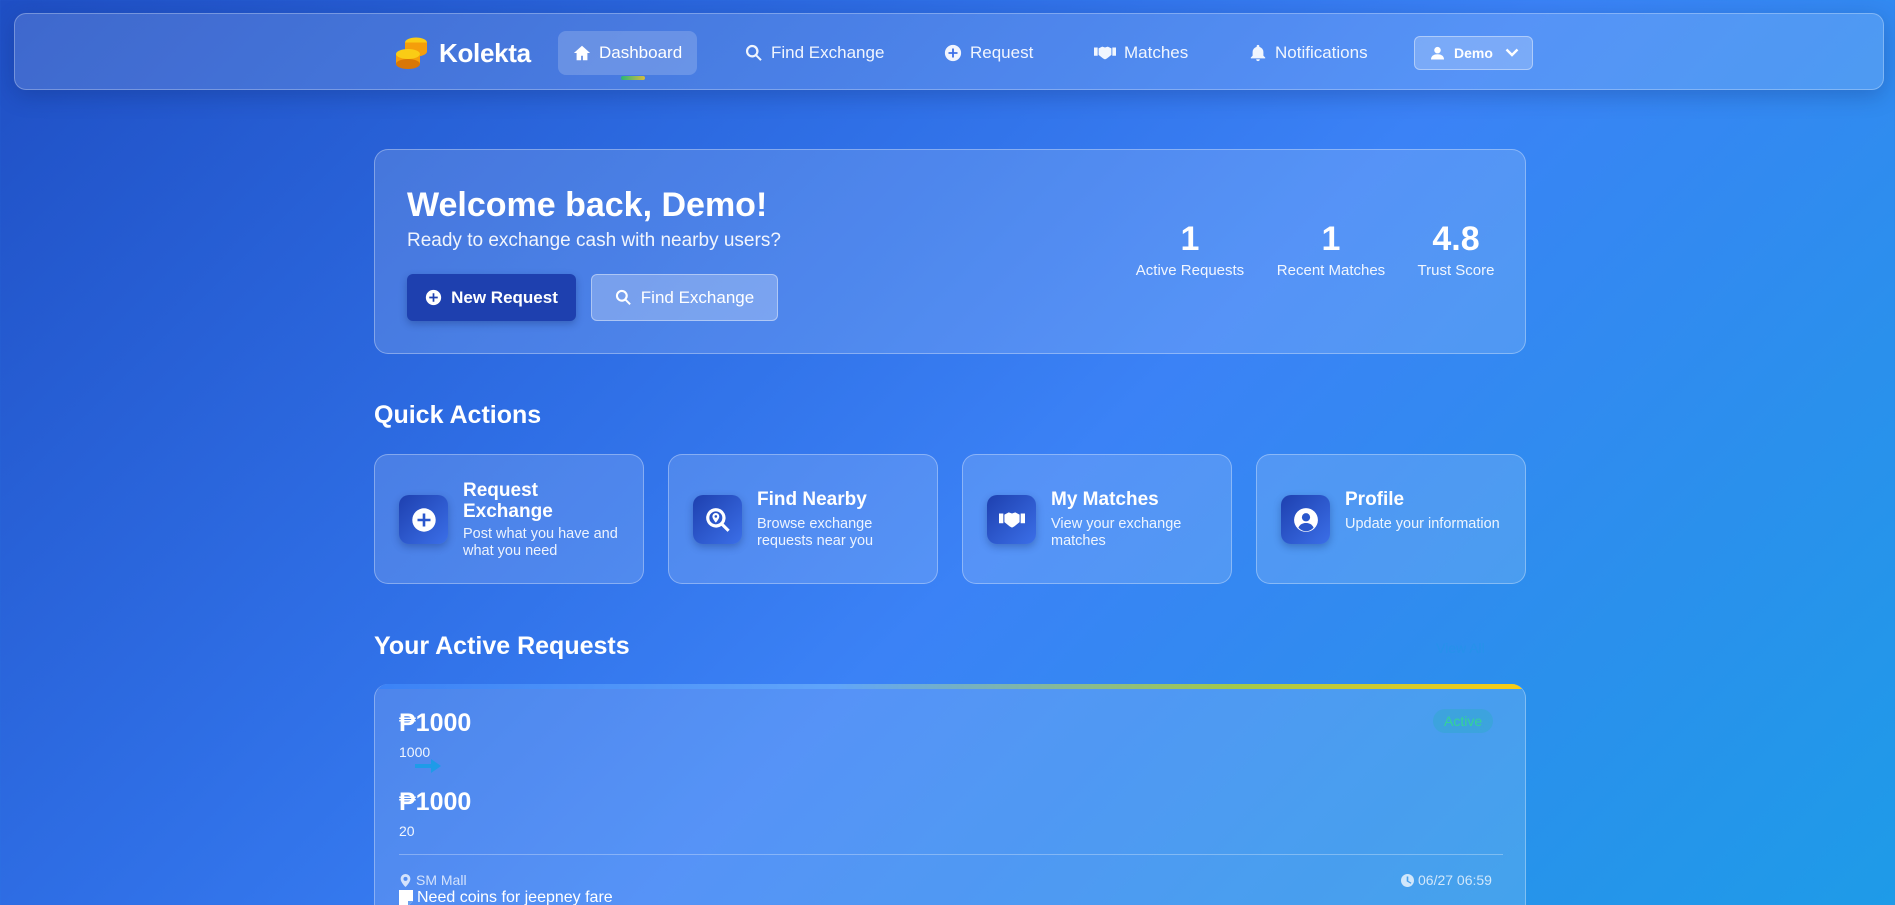 The width and height of the screenshot is (1895, 905). I want to click on quick-action-desc: View your exchange matches, so click(1116, 532).